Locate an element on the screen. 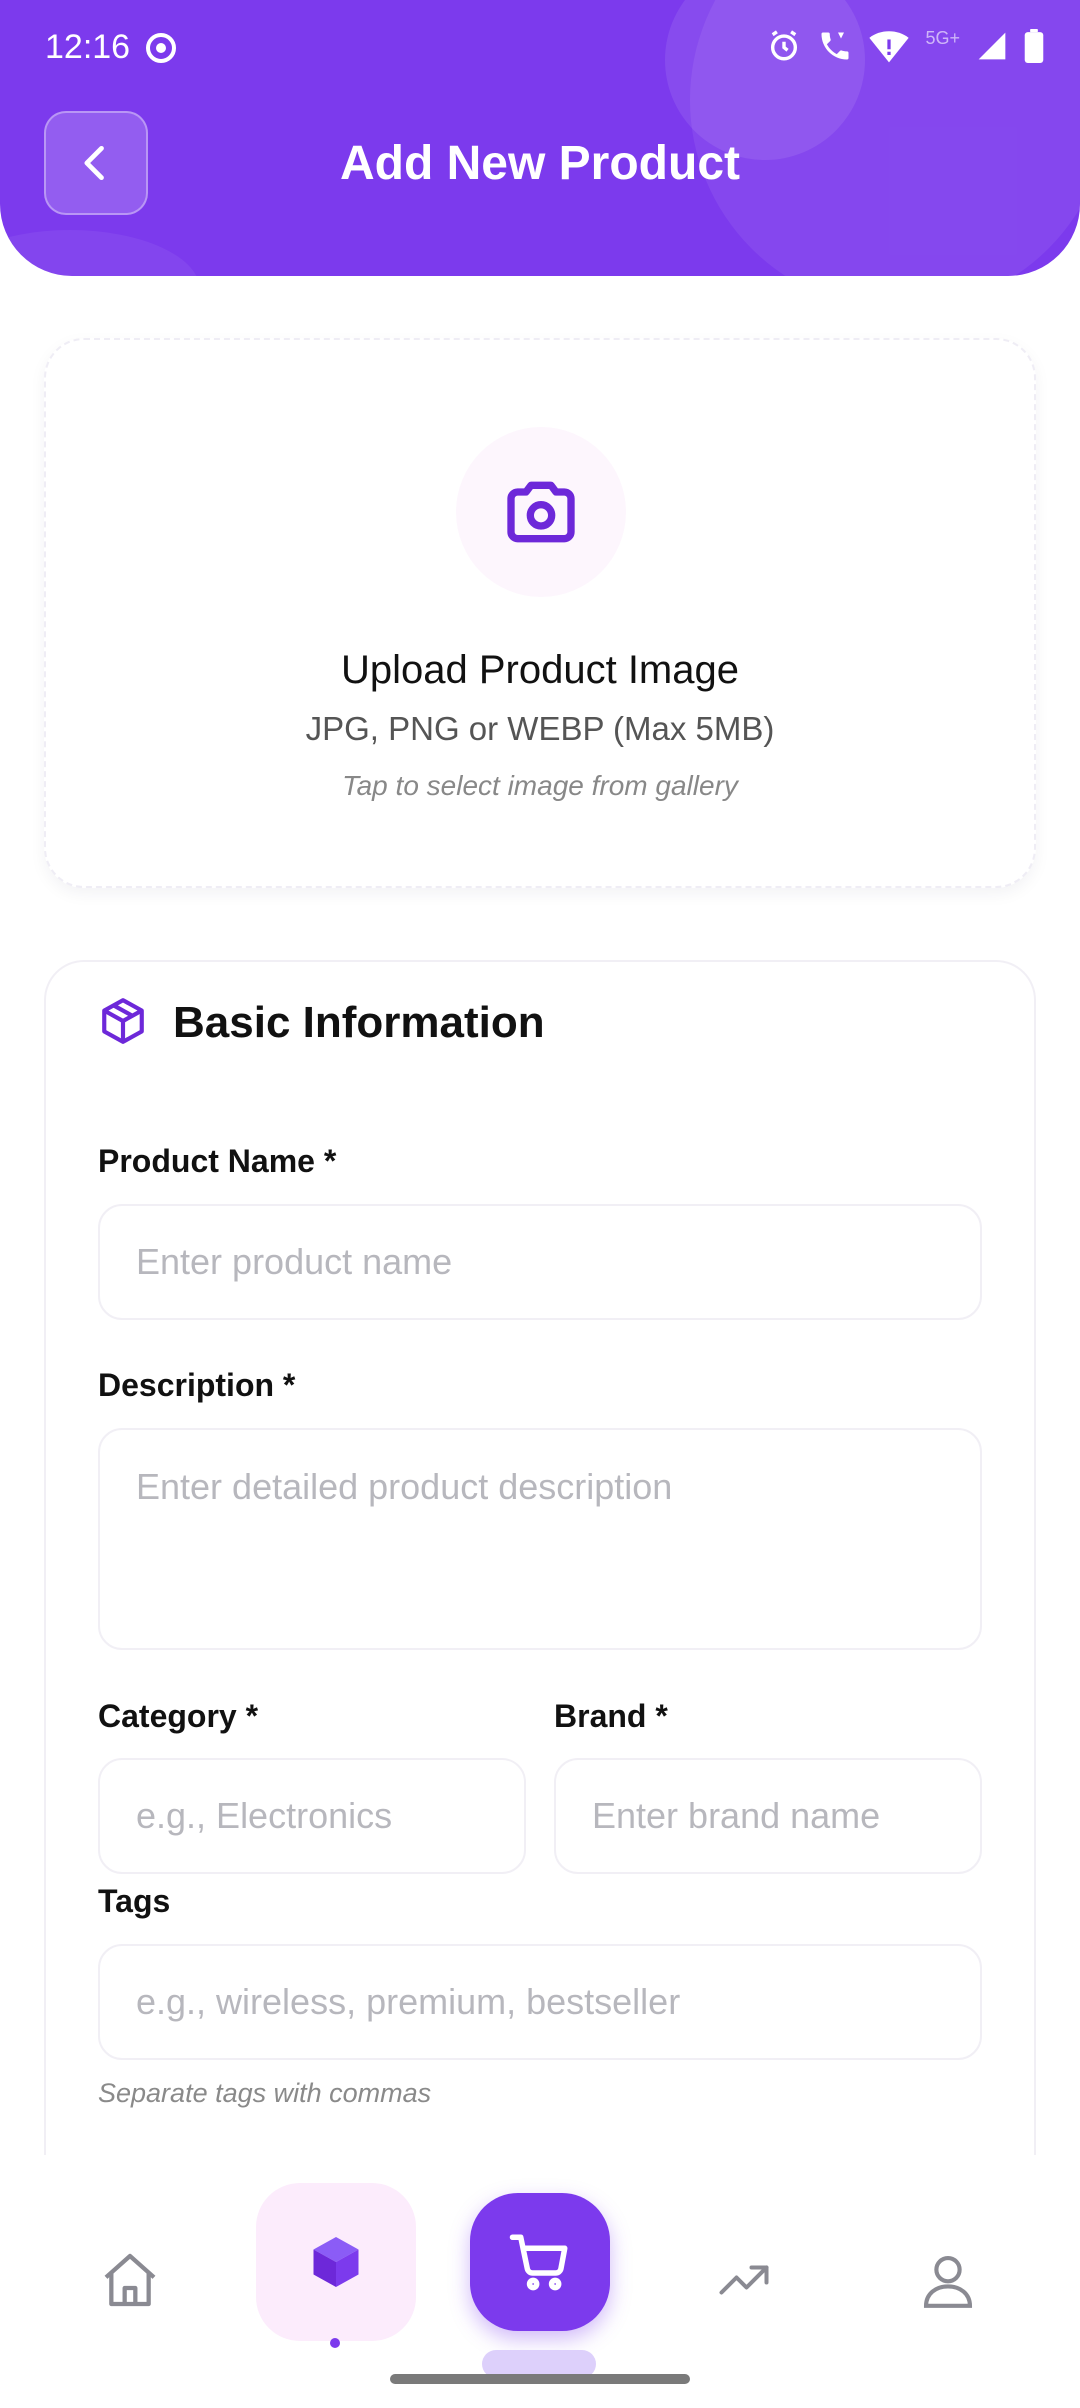 The height and width of the screenshot is (2408, 1080). description-label: Description * is located at coordinates (197, 1385).